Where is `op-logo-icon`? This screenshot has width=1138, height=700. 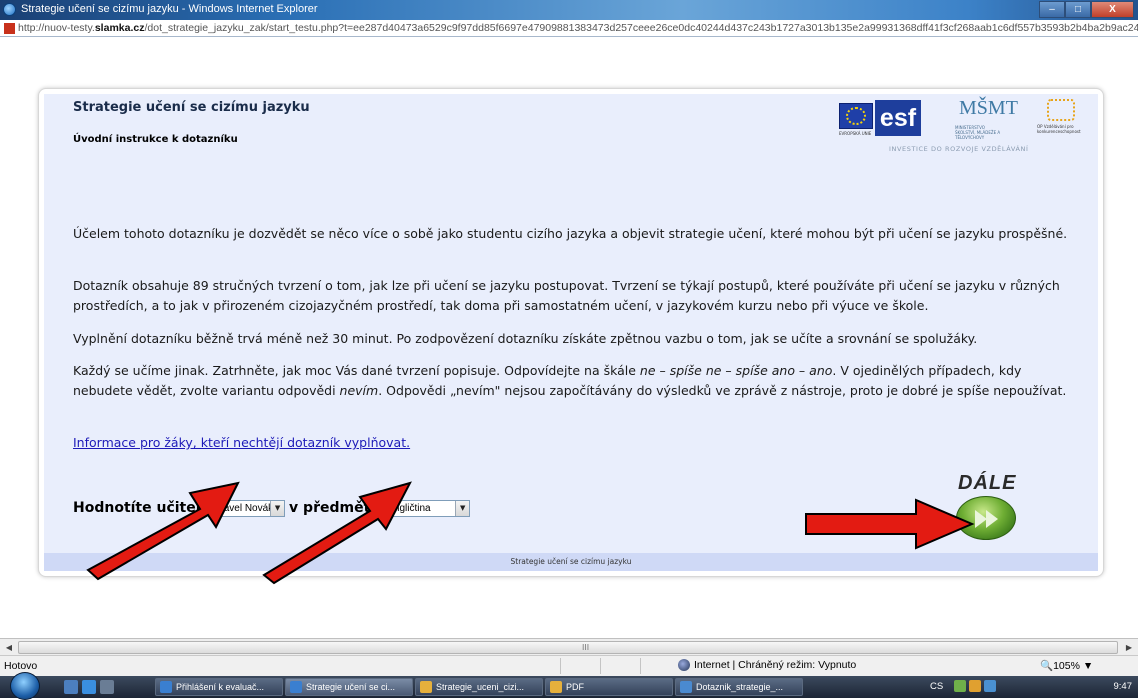
op-logo-icon is located at coordinates (1061, 110).